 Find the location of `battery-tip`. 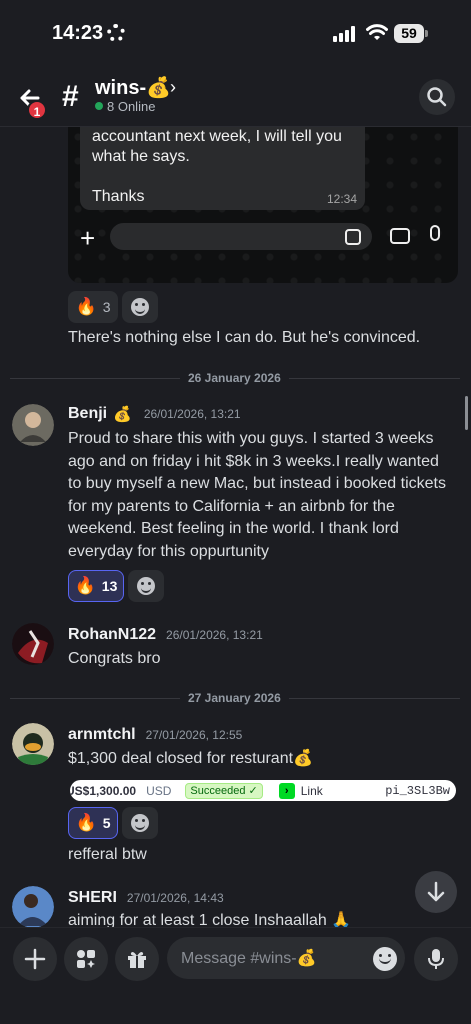

battery-tip is located at coordinates (426, 33).